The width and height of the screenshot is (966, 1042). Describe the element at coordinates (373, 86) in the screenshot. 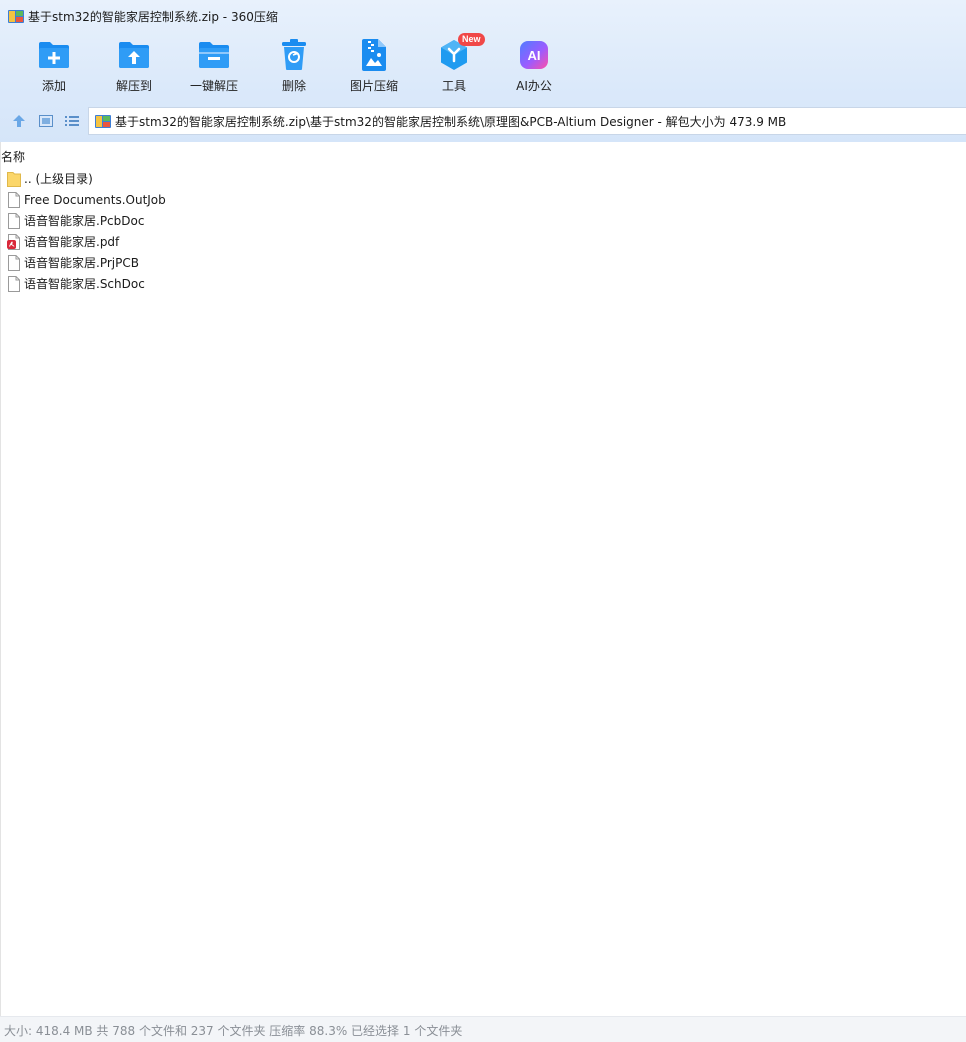

I see `image-compress-button-label: 图片压缩` at that location.